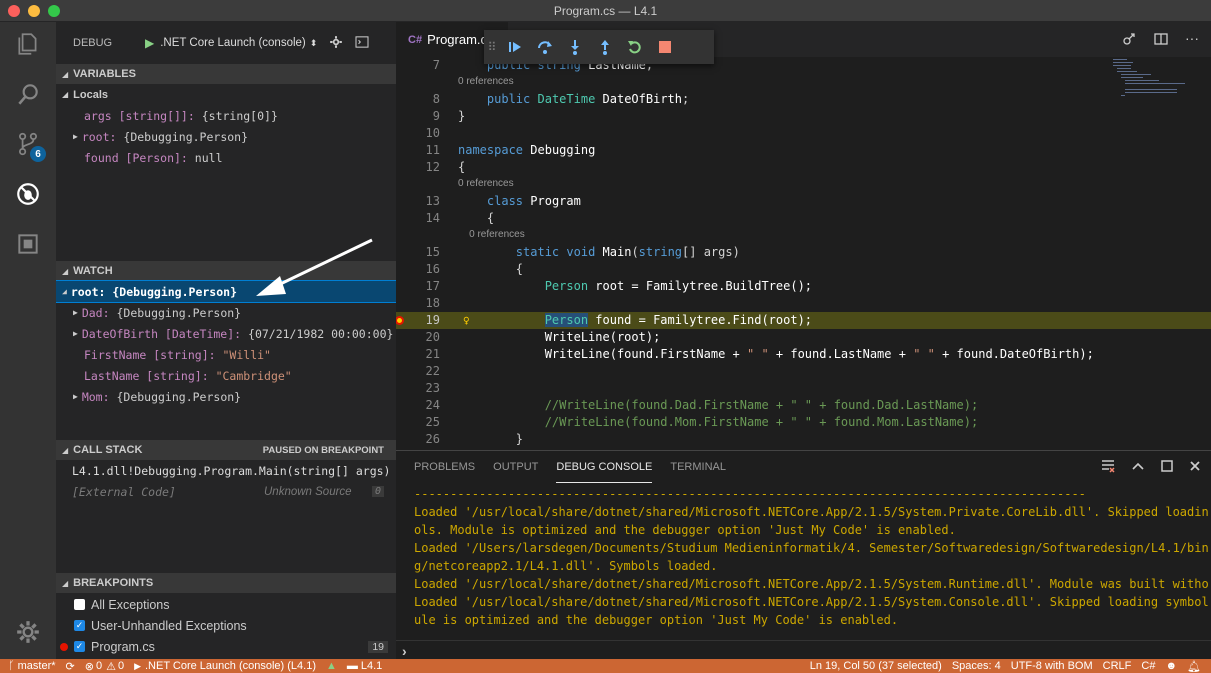 The height and width of the screenshot is (673, 1211). I want to click on codelens-label: 0 references, so click(486, 81).